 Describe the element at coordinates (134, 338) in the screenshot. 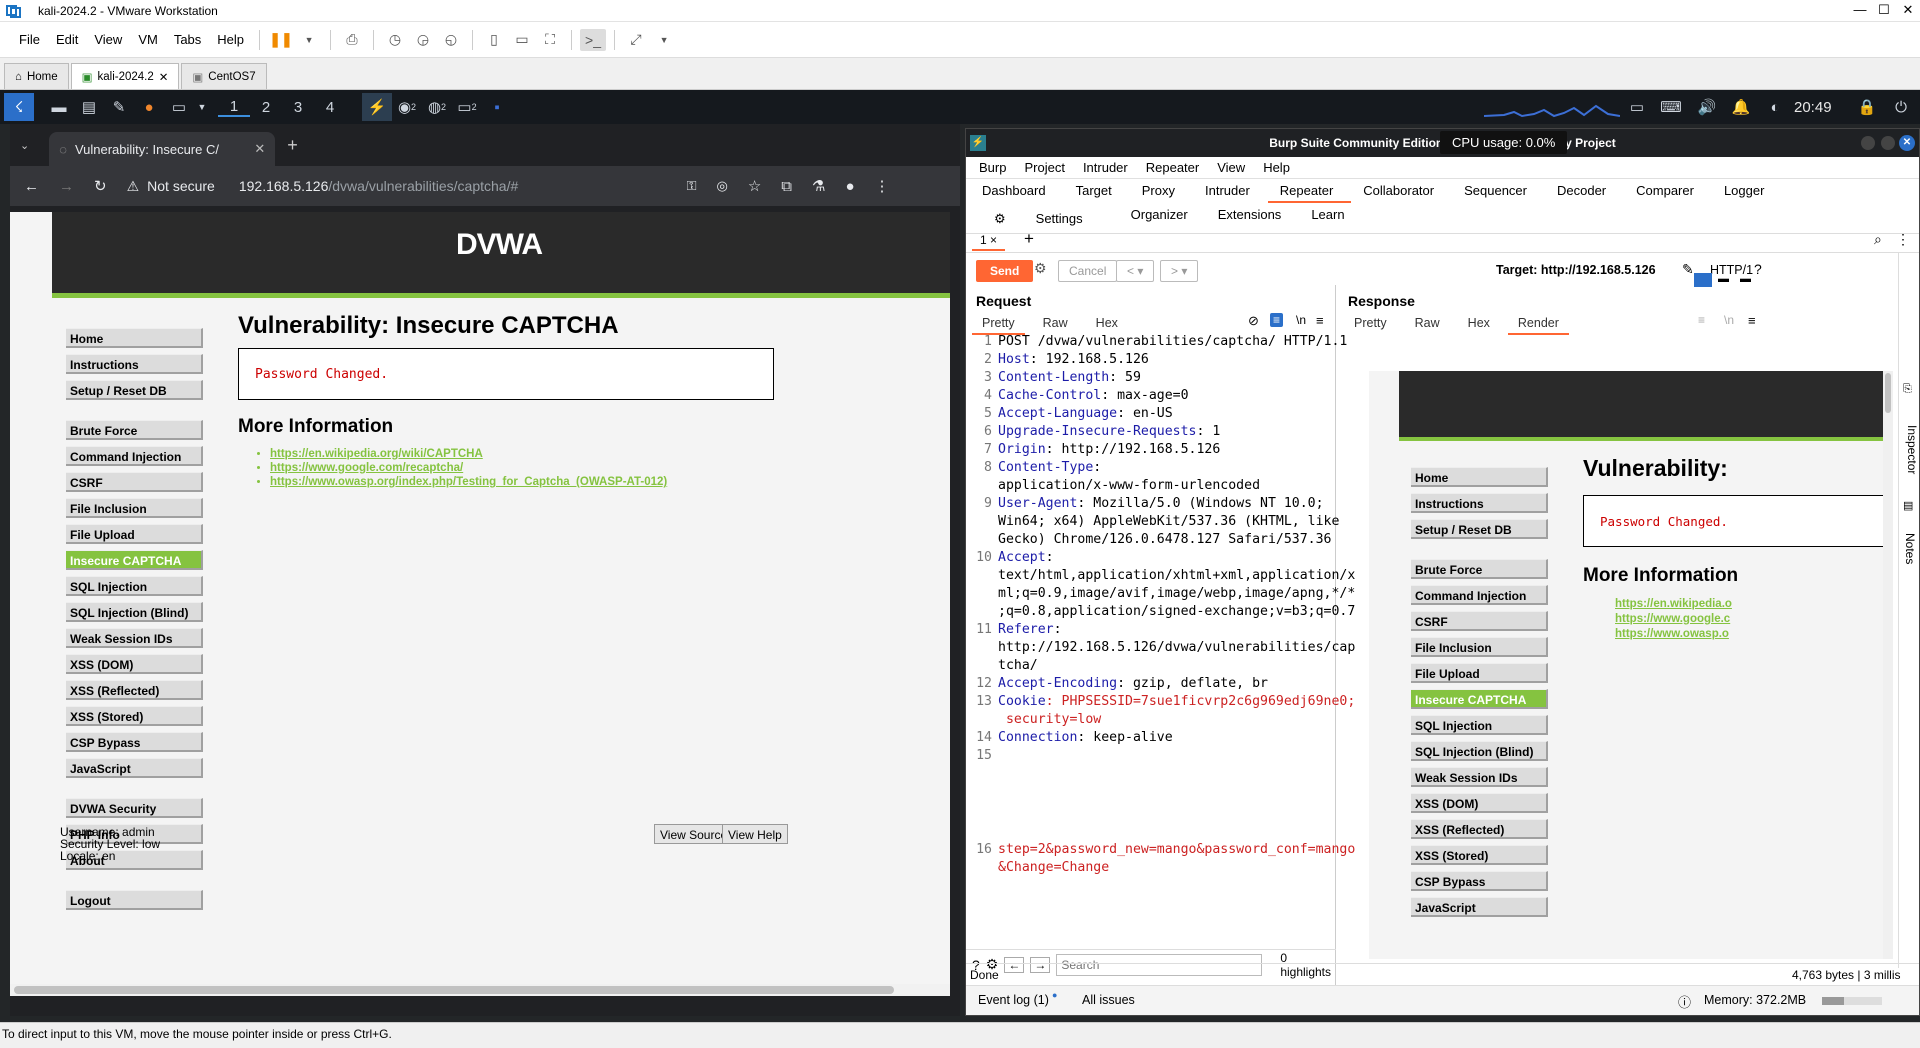

I see `menu-home: Home` at that location.